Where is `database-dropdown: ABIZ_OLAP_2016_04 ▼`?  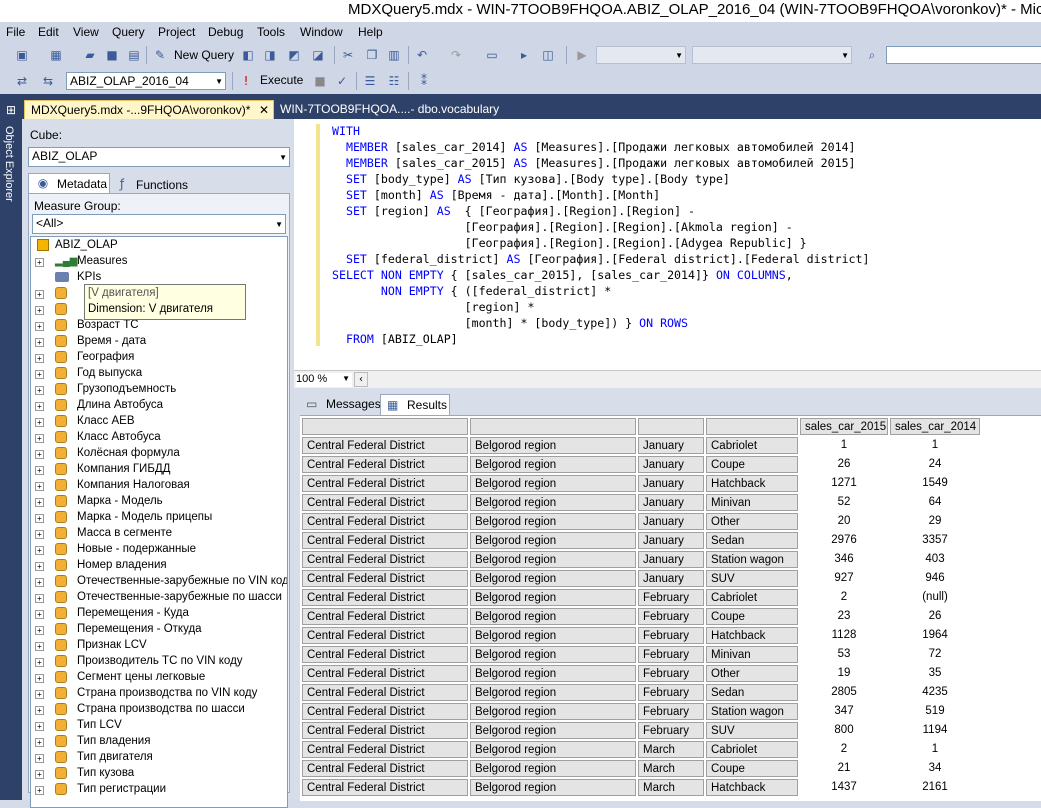
database-dropdown: ABIZ_OLAP_2016_04 ▼ is located at coordinates (146, 81).